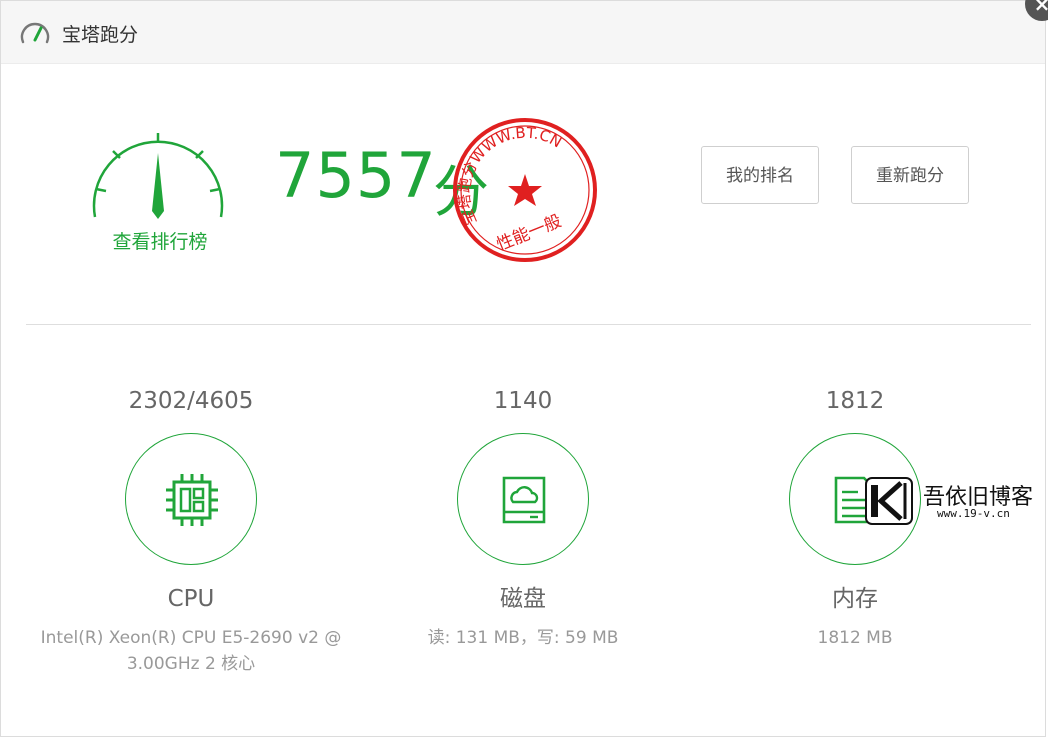 The height and width of the screenshot is (739, 1048). Describe the element at coordinates (855, 401) in the screenshot. I see `memory-score: 1812` at that location.